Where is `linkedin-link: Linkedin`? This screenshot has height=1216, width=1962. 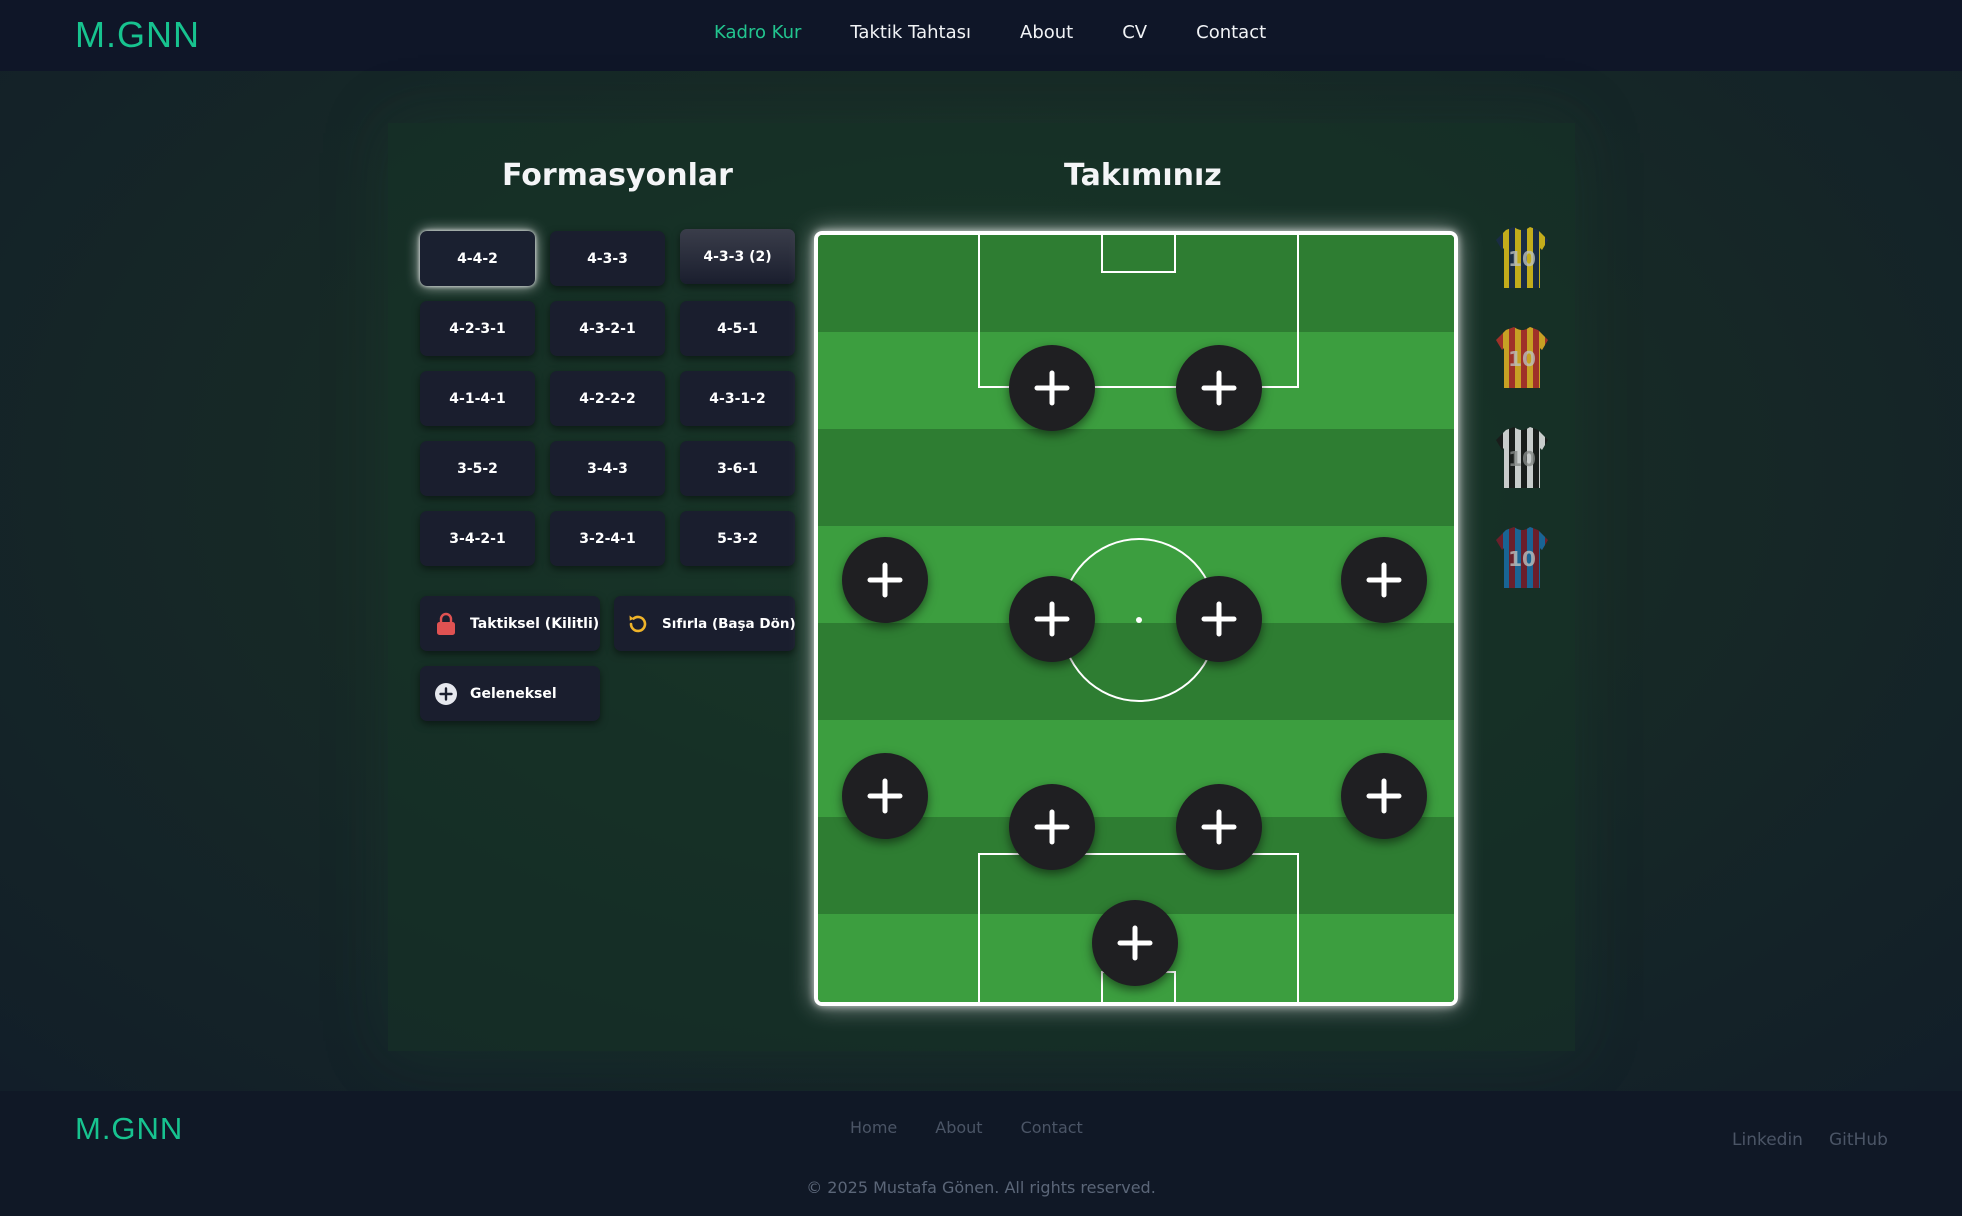
linkedin-link: Linkedin is located at coordinates (1767, 1140).